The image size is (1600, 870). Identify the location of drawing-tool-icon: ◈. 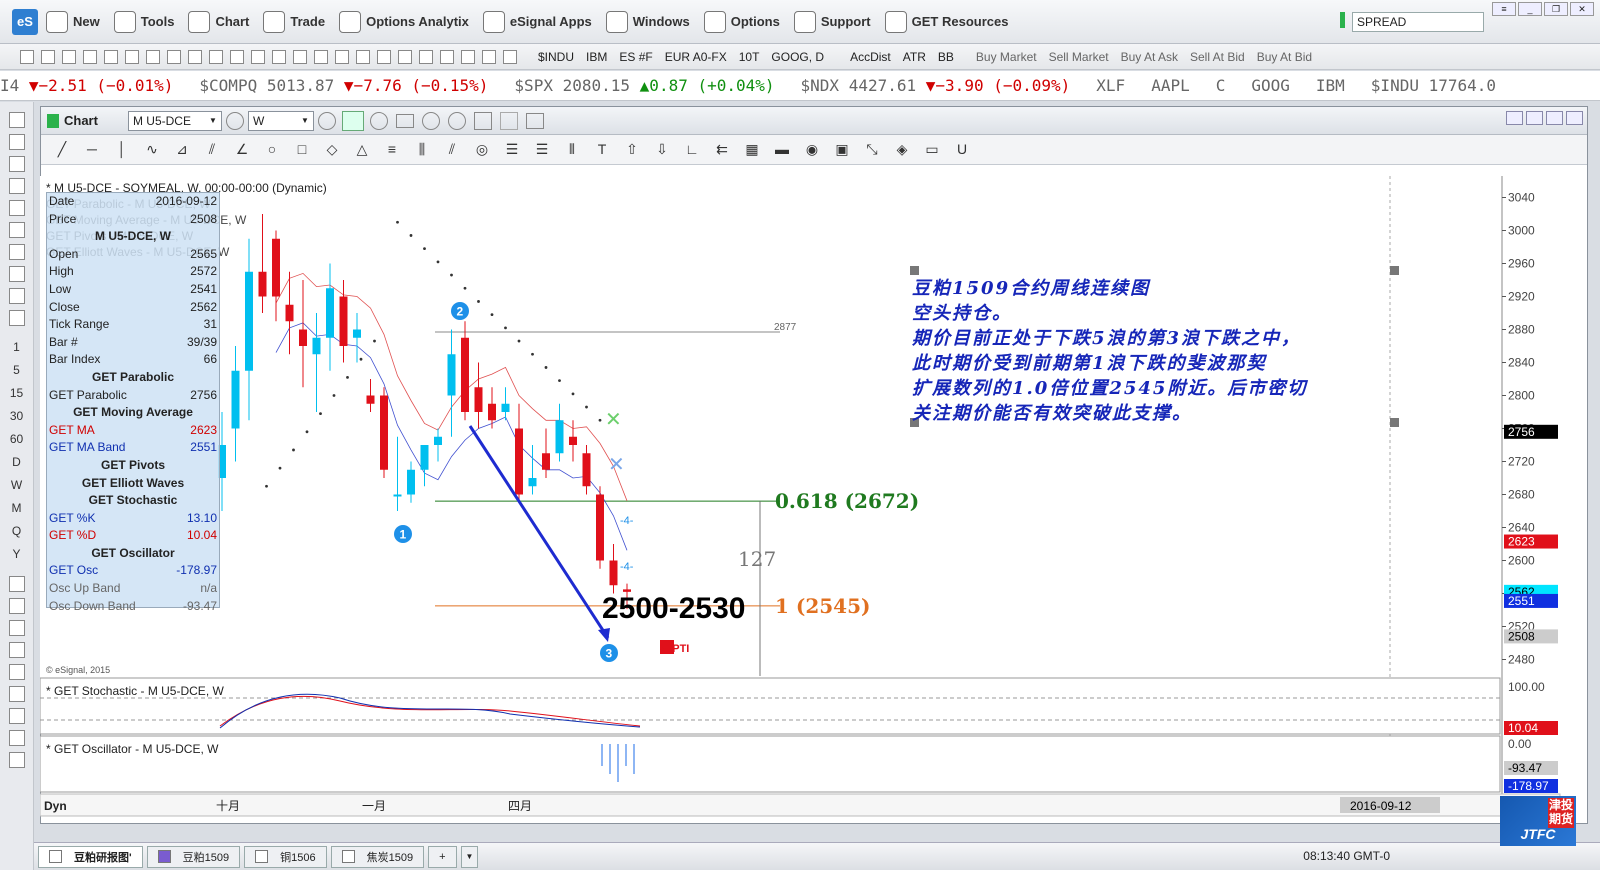
(902, 150).